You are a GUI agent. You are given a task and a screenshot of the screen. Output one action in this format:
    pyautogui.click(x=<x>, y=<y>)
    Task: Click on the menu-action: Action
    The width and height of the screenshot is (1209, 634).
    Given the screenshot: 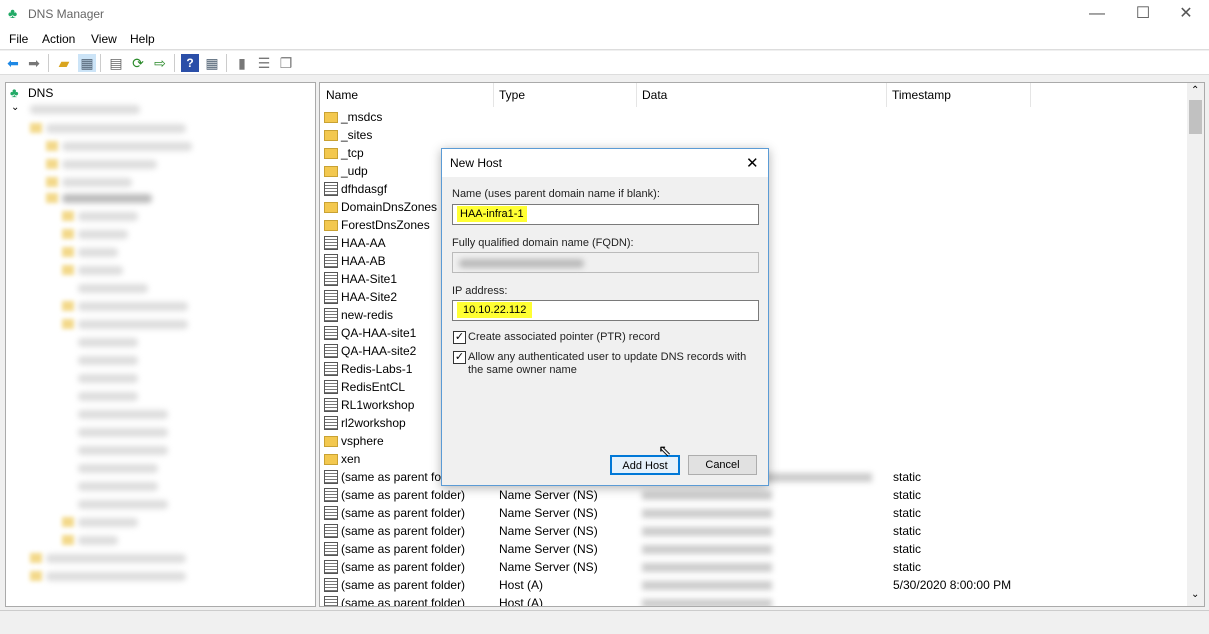 What is the action you would take?
    pyautogui.click(x=58, y=39)
    